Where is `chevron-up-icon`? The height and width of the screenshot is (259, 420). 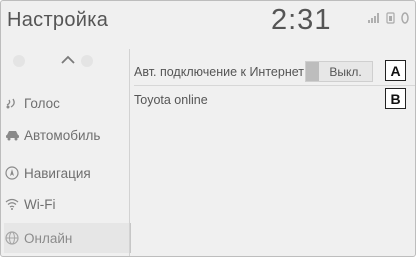
chevron-up-icon is located at coordinates (68, 60).